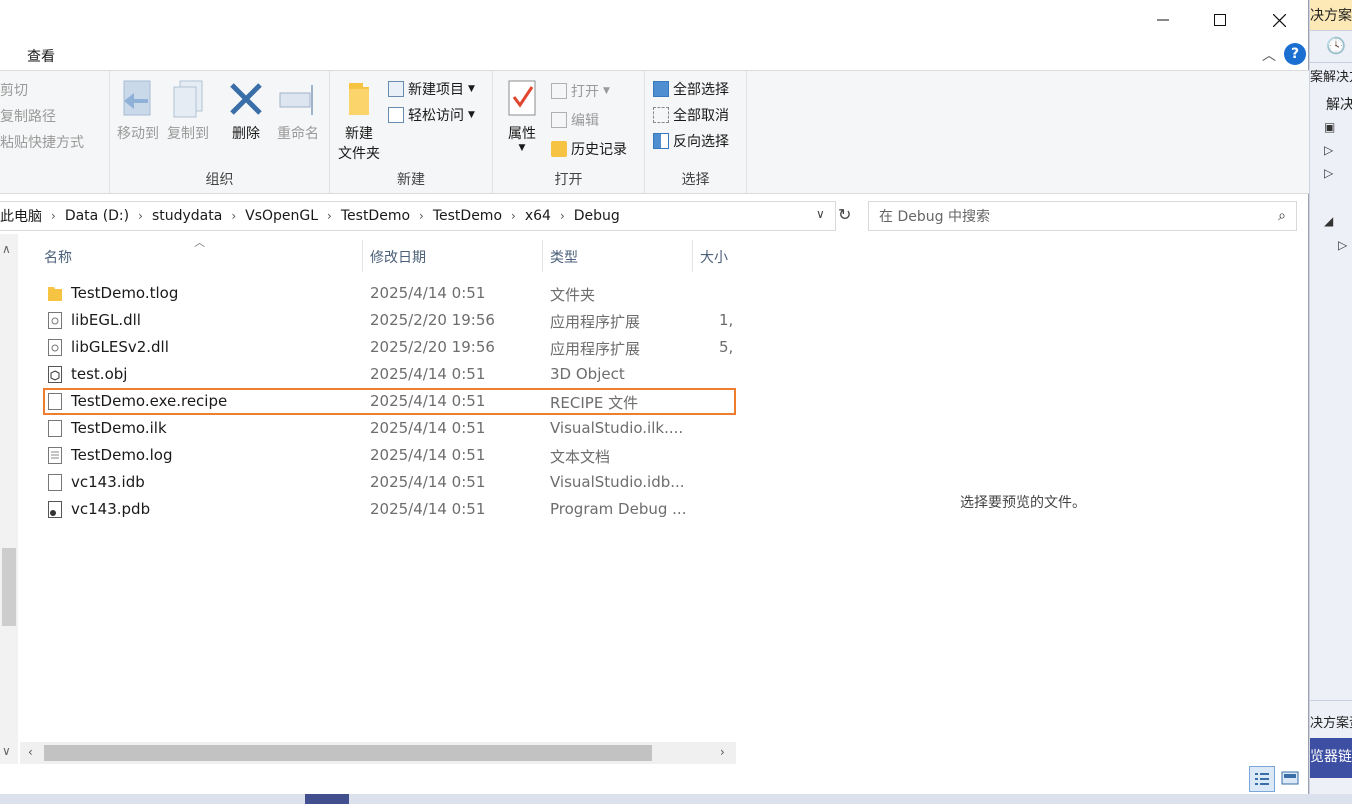 Image resolution: width=1352 pixels, height=804 pixels. Describe the element at coordinates (654, 20) in the screenshot. I see `title-bar` at that location.